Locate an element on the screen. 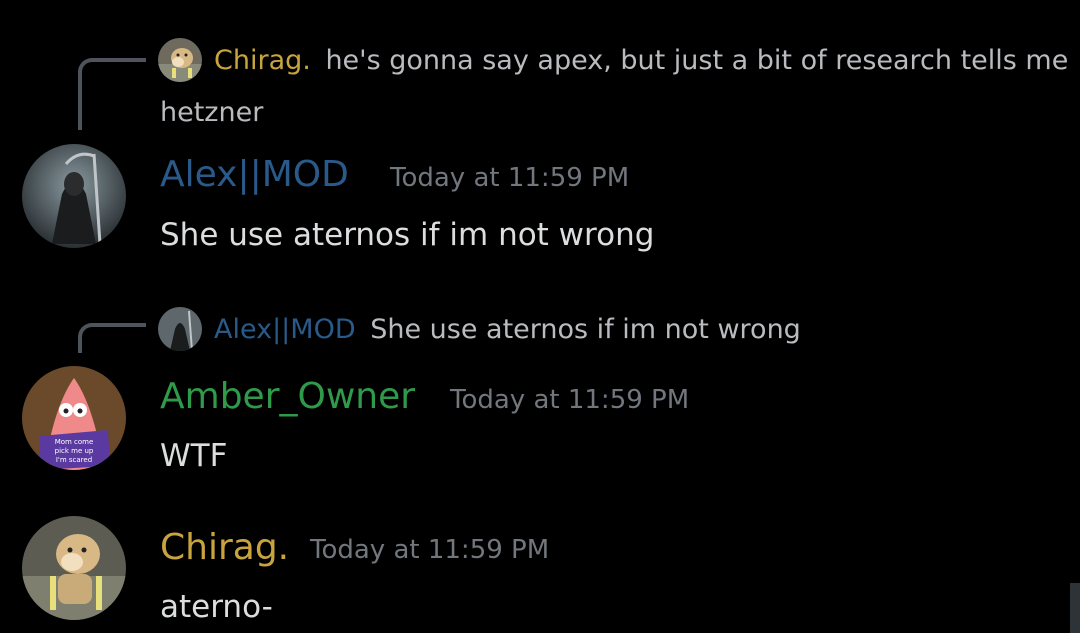  patrick-avatar-icon: Mom come pick me up I'm scared is located at coordinates (74, 418).